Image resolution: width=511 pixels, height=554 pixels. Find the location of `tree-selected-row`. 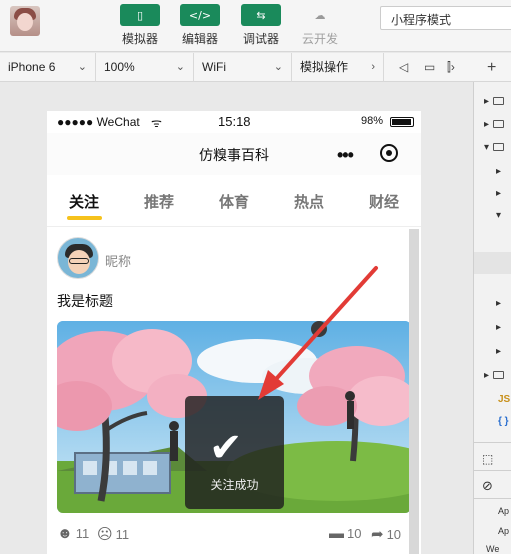

tree-selected-row is located at coordinates (492, 263).